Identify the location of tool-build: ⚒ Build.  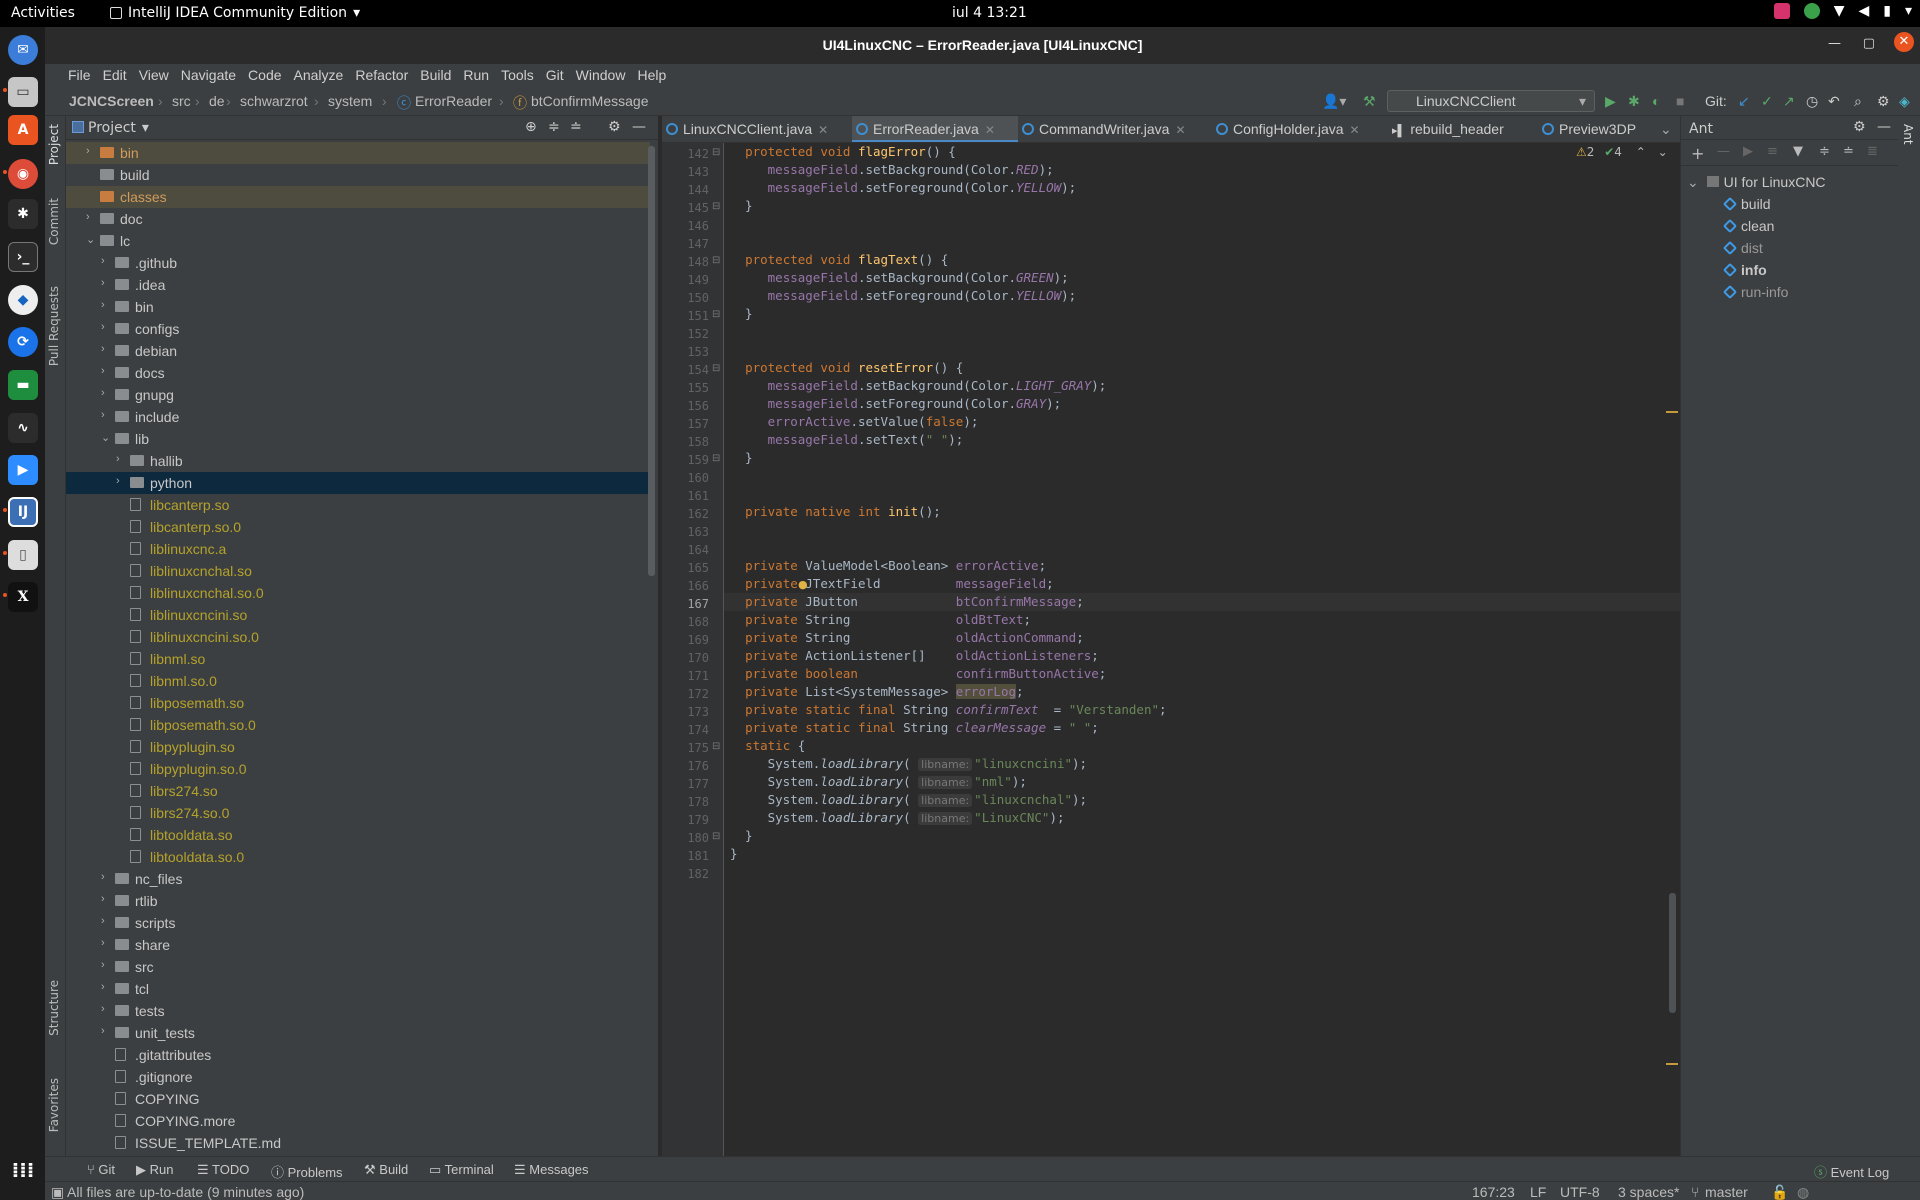
(386, 1170).